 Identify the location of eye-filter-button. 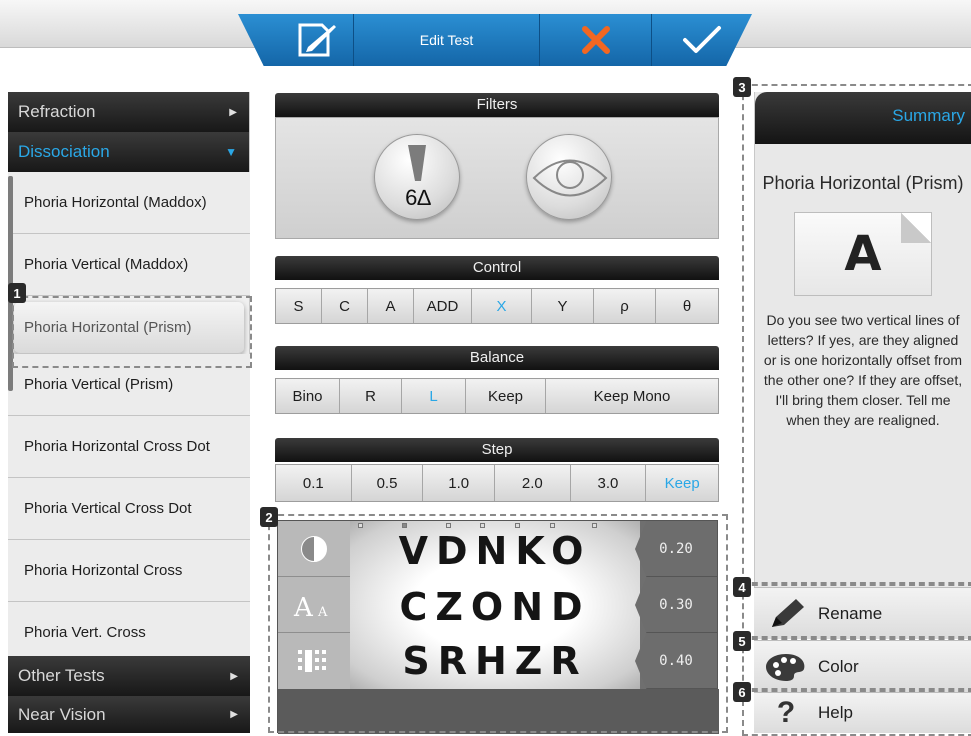
(569, 177).